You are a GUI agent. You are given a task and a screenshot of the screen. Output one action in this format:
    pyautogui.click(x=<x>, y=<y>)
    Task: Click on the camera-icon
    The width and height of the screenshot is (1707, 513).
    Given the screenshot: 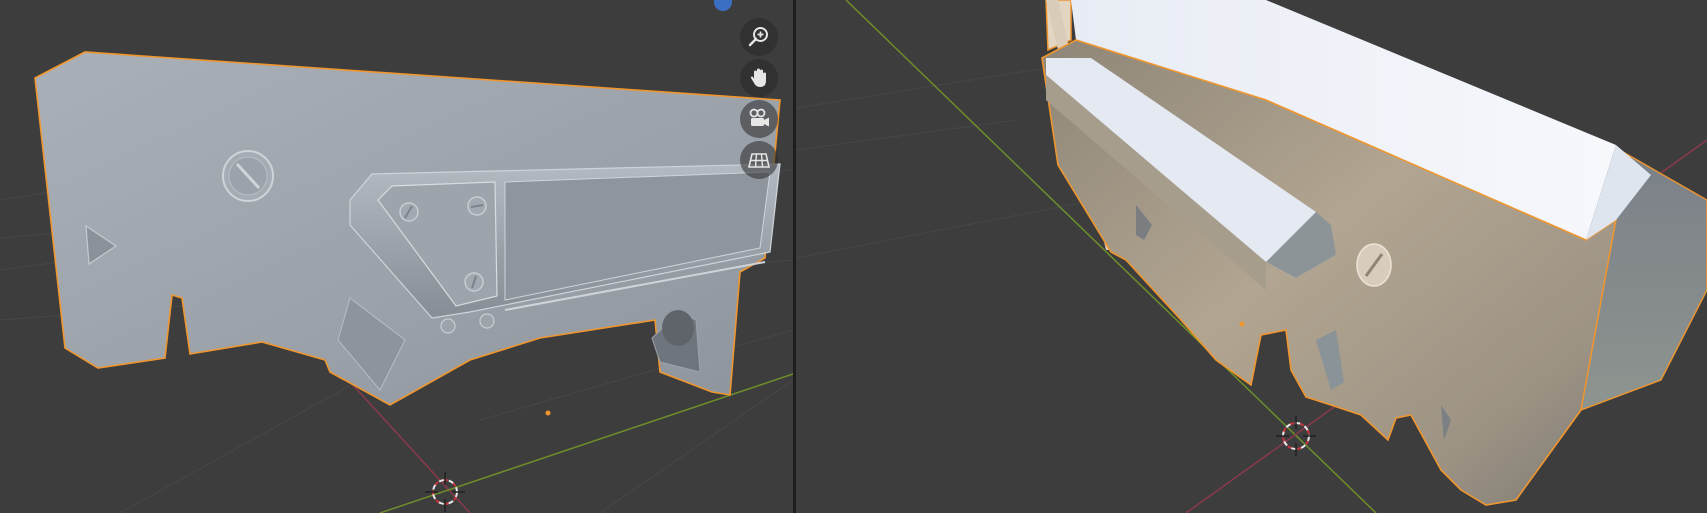 What is the action you would take?
    pyautogui.click(x=759, y=117)
    